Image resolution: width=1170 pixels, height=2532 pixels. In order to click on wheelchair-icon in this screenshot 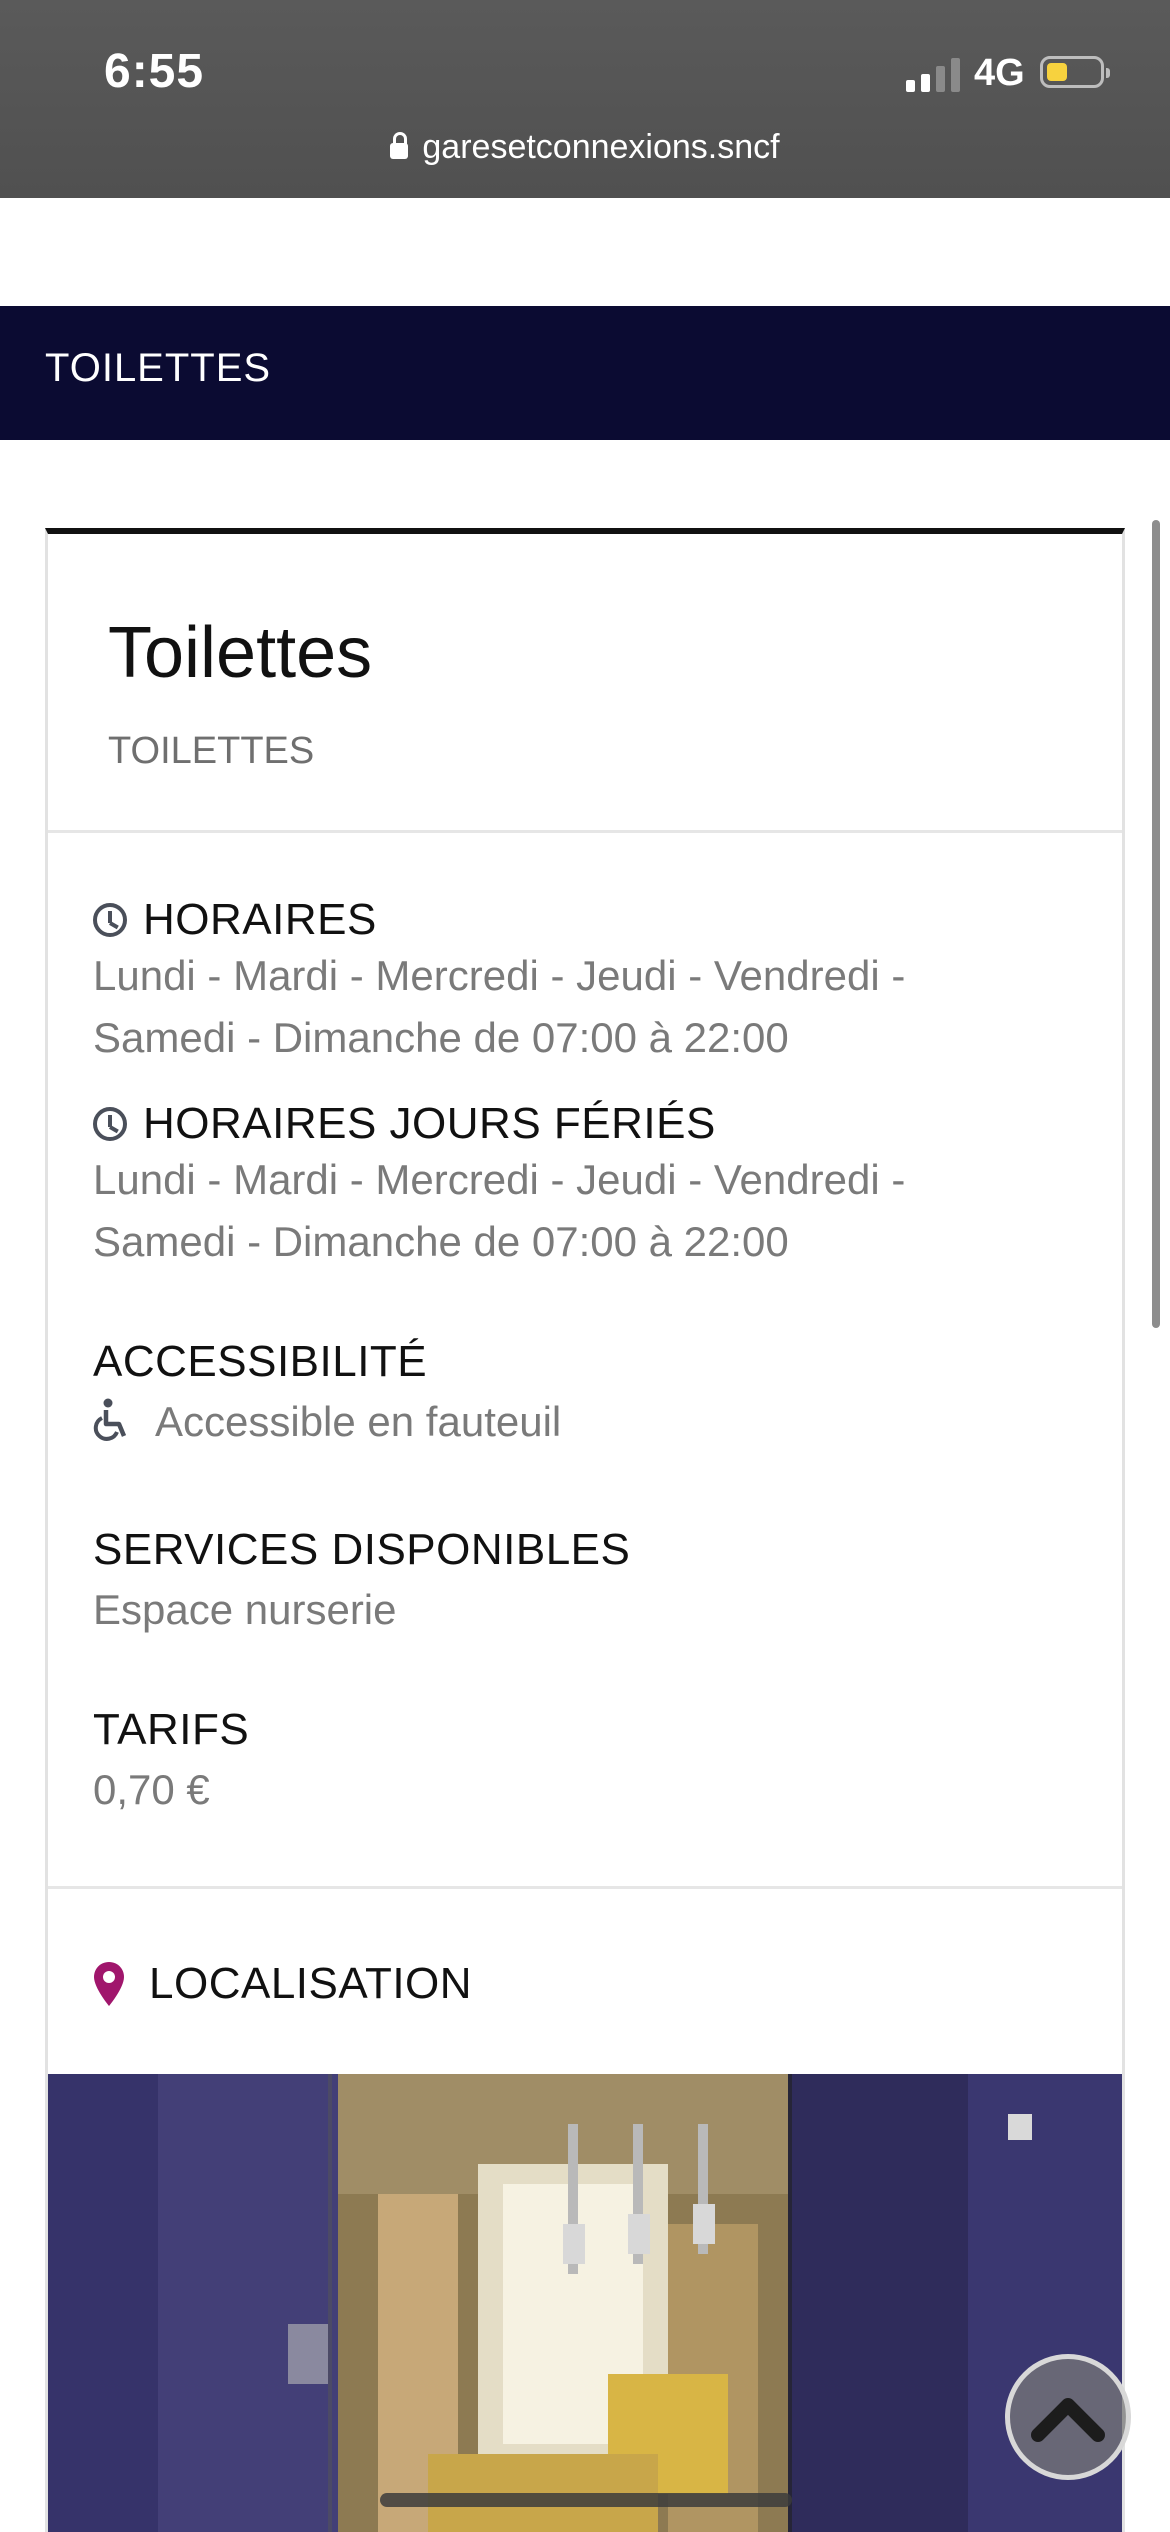, I will do `click(110, 1419)`.